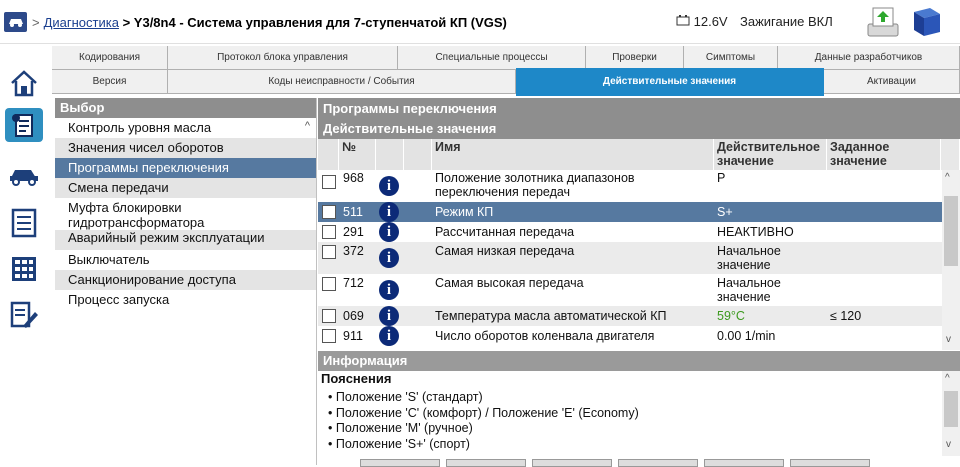 The image size is (960, 467). I want to click on home-icon, so click(24, 83).